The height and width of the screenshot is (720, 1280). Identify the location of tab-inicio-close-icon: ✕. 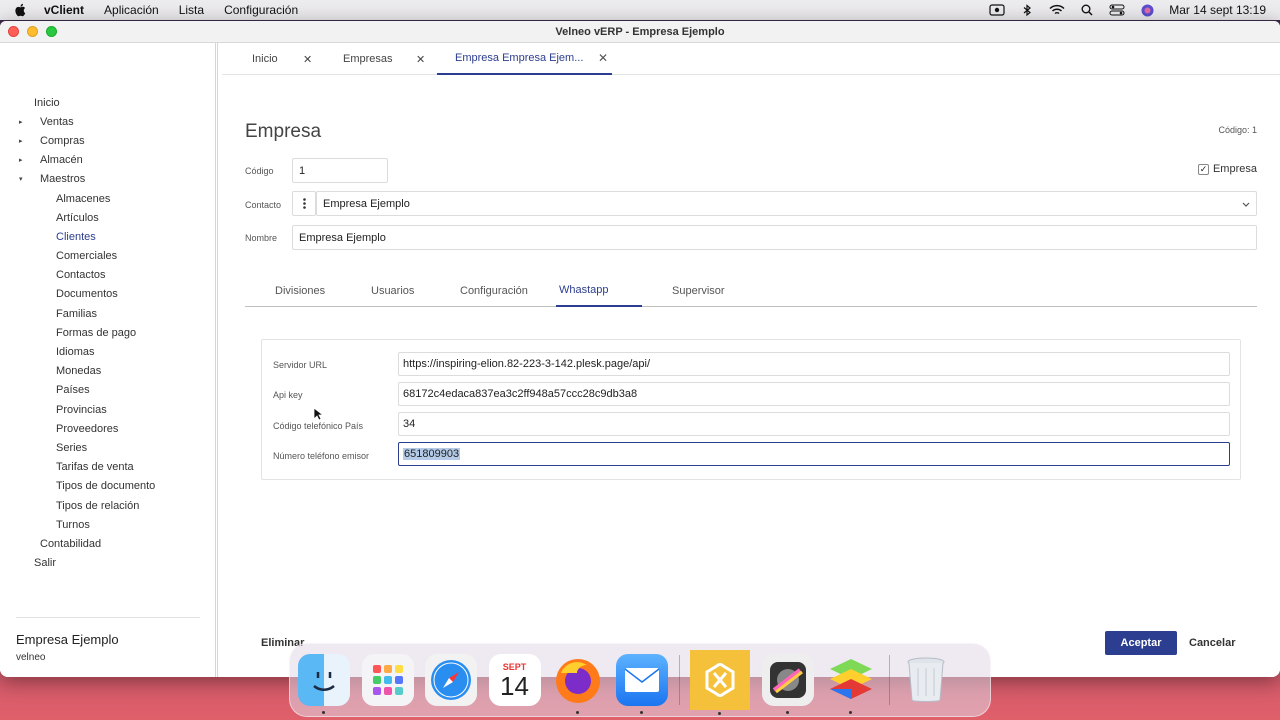
(307, 59).